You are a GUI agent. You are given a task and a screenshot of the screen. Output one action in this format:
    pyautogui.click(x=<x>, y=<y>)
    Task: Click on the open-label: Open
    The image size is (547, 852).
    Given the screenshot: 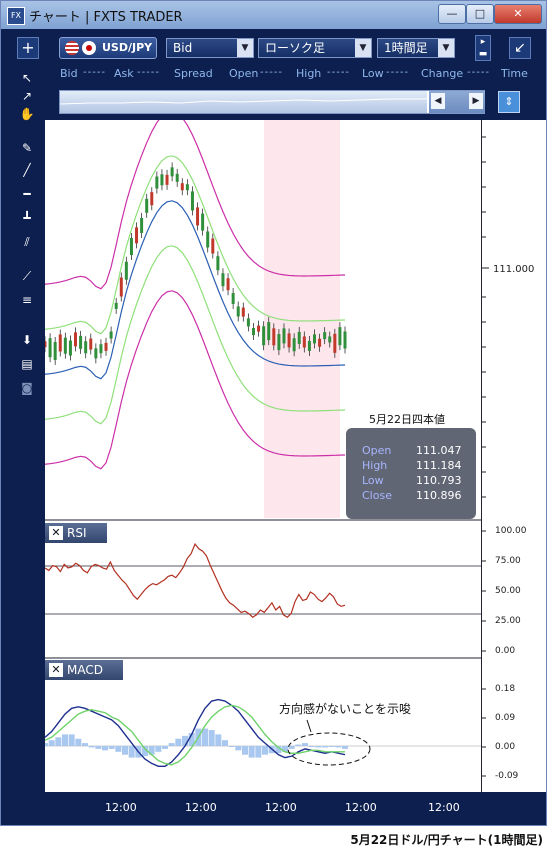 What is the action you would take?
    pyautogui.click(x=244, y=73)
    